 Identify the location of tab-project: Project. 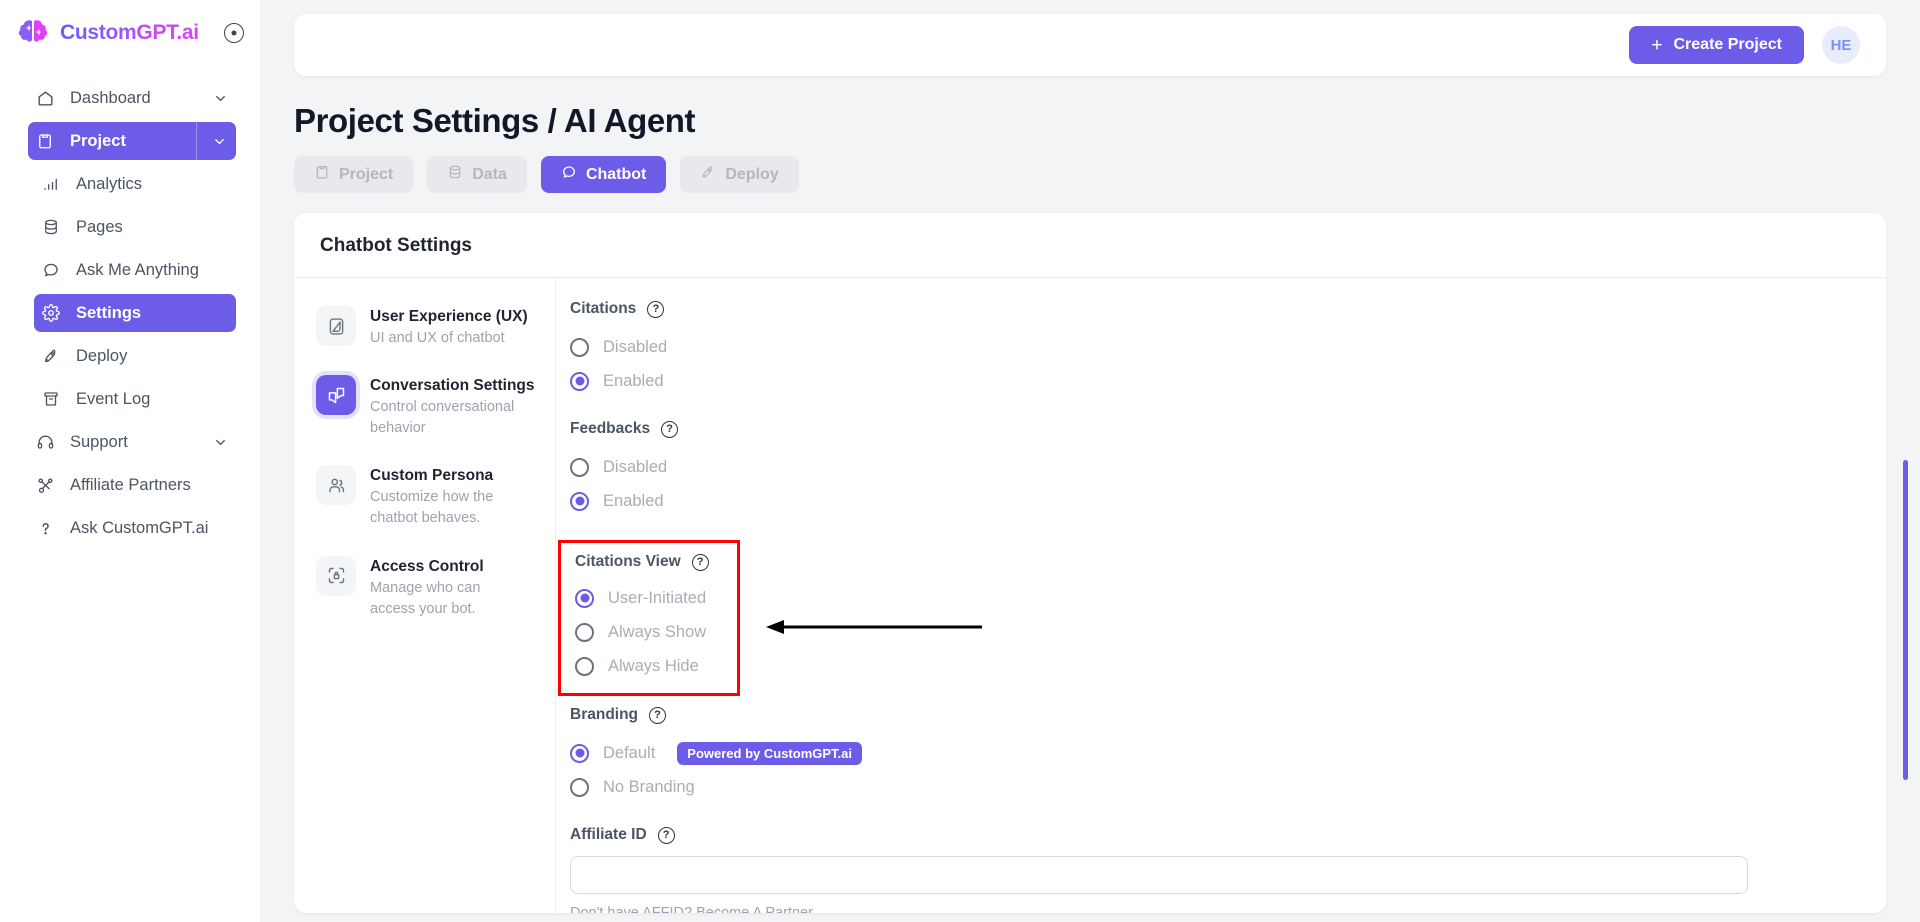
(354, 174).